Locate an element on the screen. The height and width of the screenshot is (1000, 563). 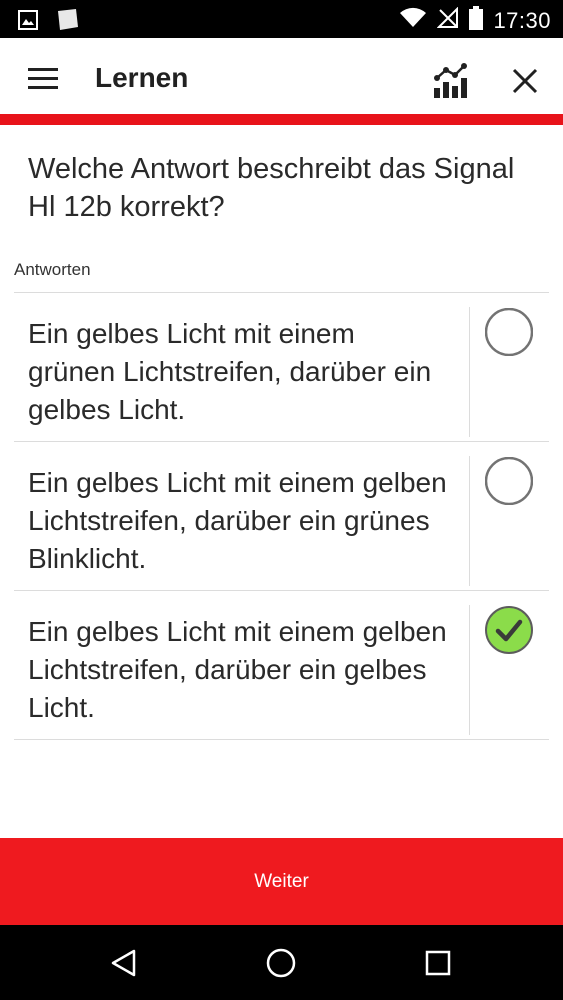
accent-divider is located at coordinates (281, 119).